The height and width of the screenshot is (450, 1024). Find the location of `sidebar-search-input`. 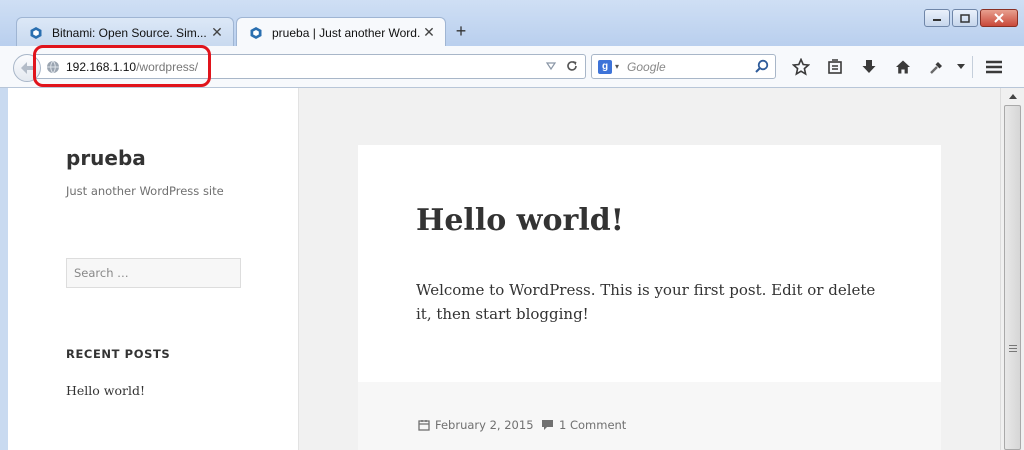

sidebar-search-input is located at coordinates (153, 273).